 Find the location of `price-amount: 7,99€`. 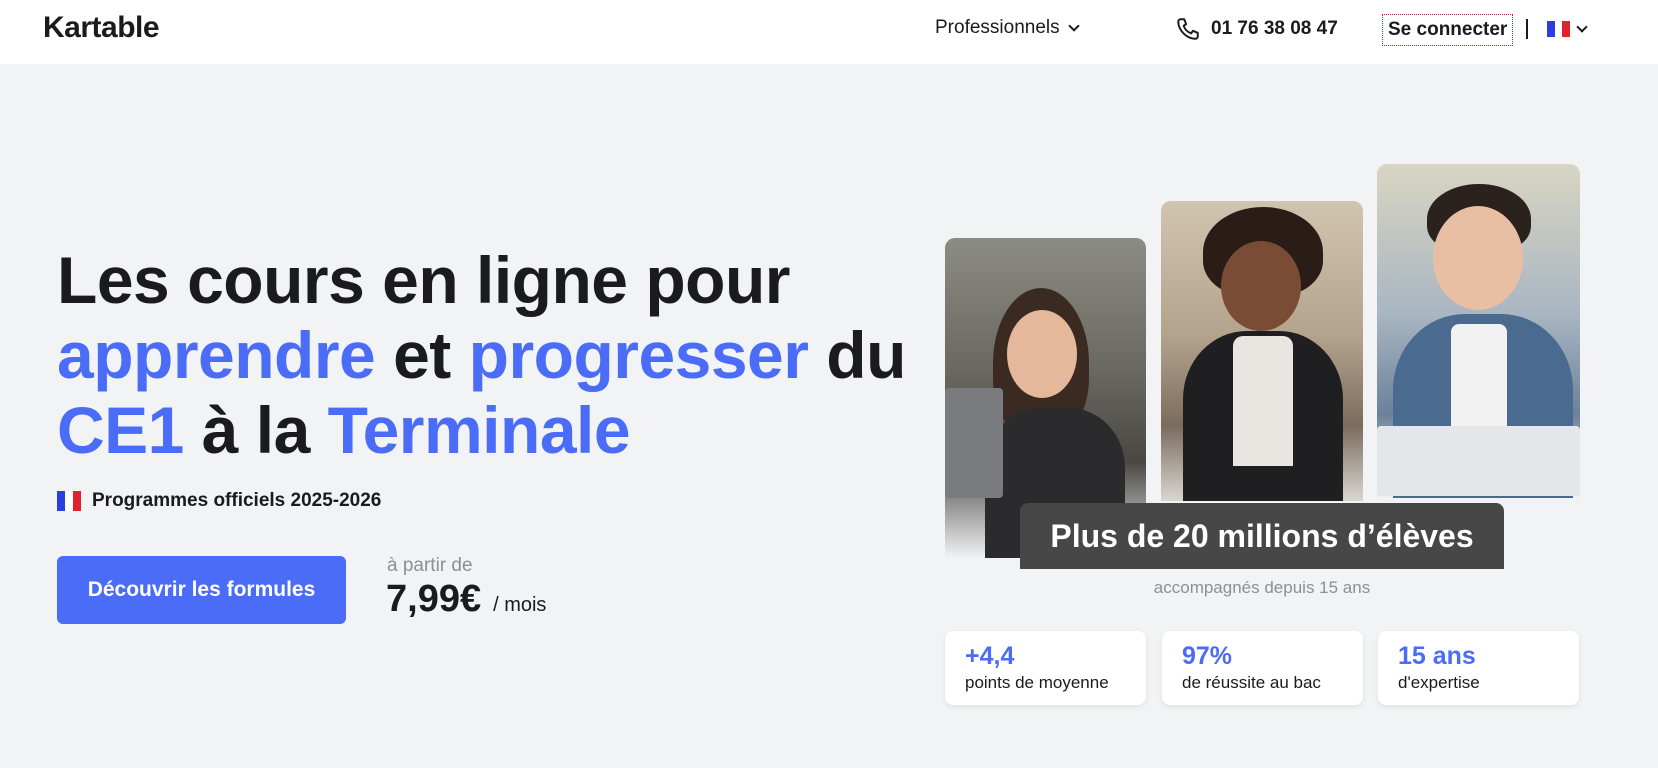

price-amount: 7,99€ is located at coordinates (434, 599).